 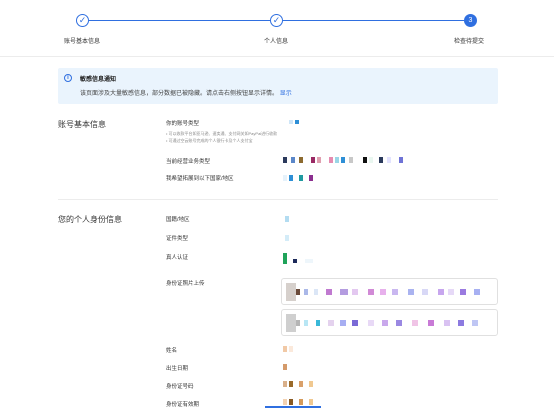 I want to click on id-photo-front-upload, so click(x=389, y=291).